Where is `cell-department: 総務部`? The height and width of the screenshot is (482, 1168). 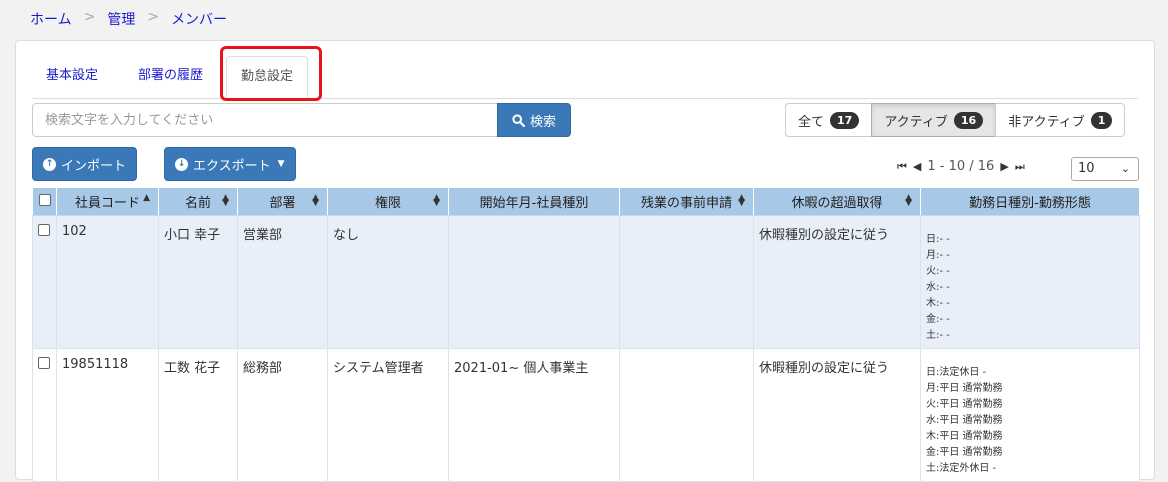 cell-department: 総務部 is located at coordinates (282, 415).